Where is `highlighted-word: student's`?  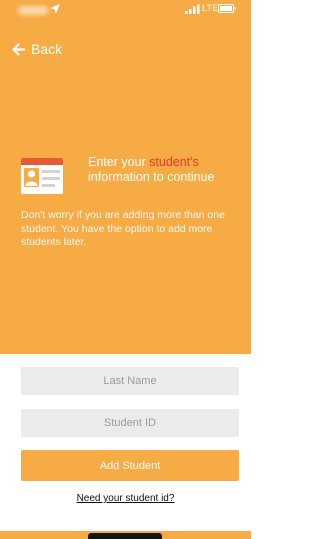
highlighted-word: student's is located at coordinates (174, 162).